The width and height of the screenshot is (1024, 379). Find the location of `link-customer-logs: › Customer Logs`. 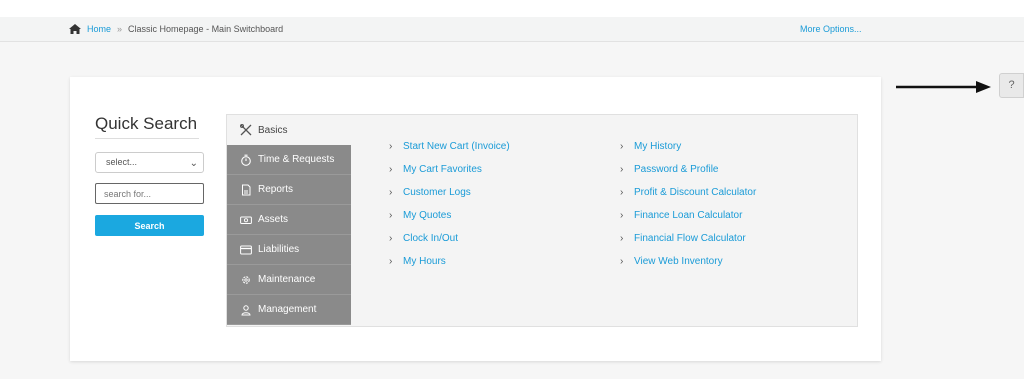

link-customer-logs: › Customer Logs is located at coordinates (449, 198).